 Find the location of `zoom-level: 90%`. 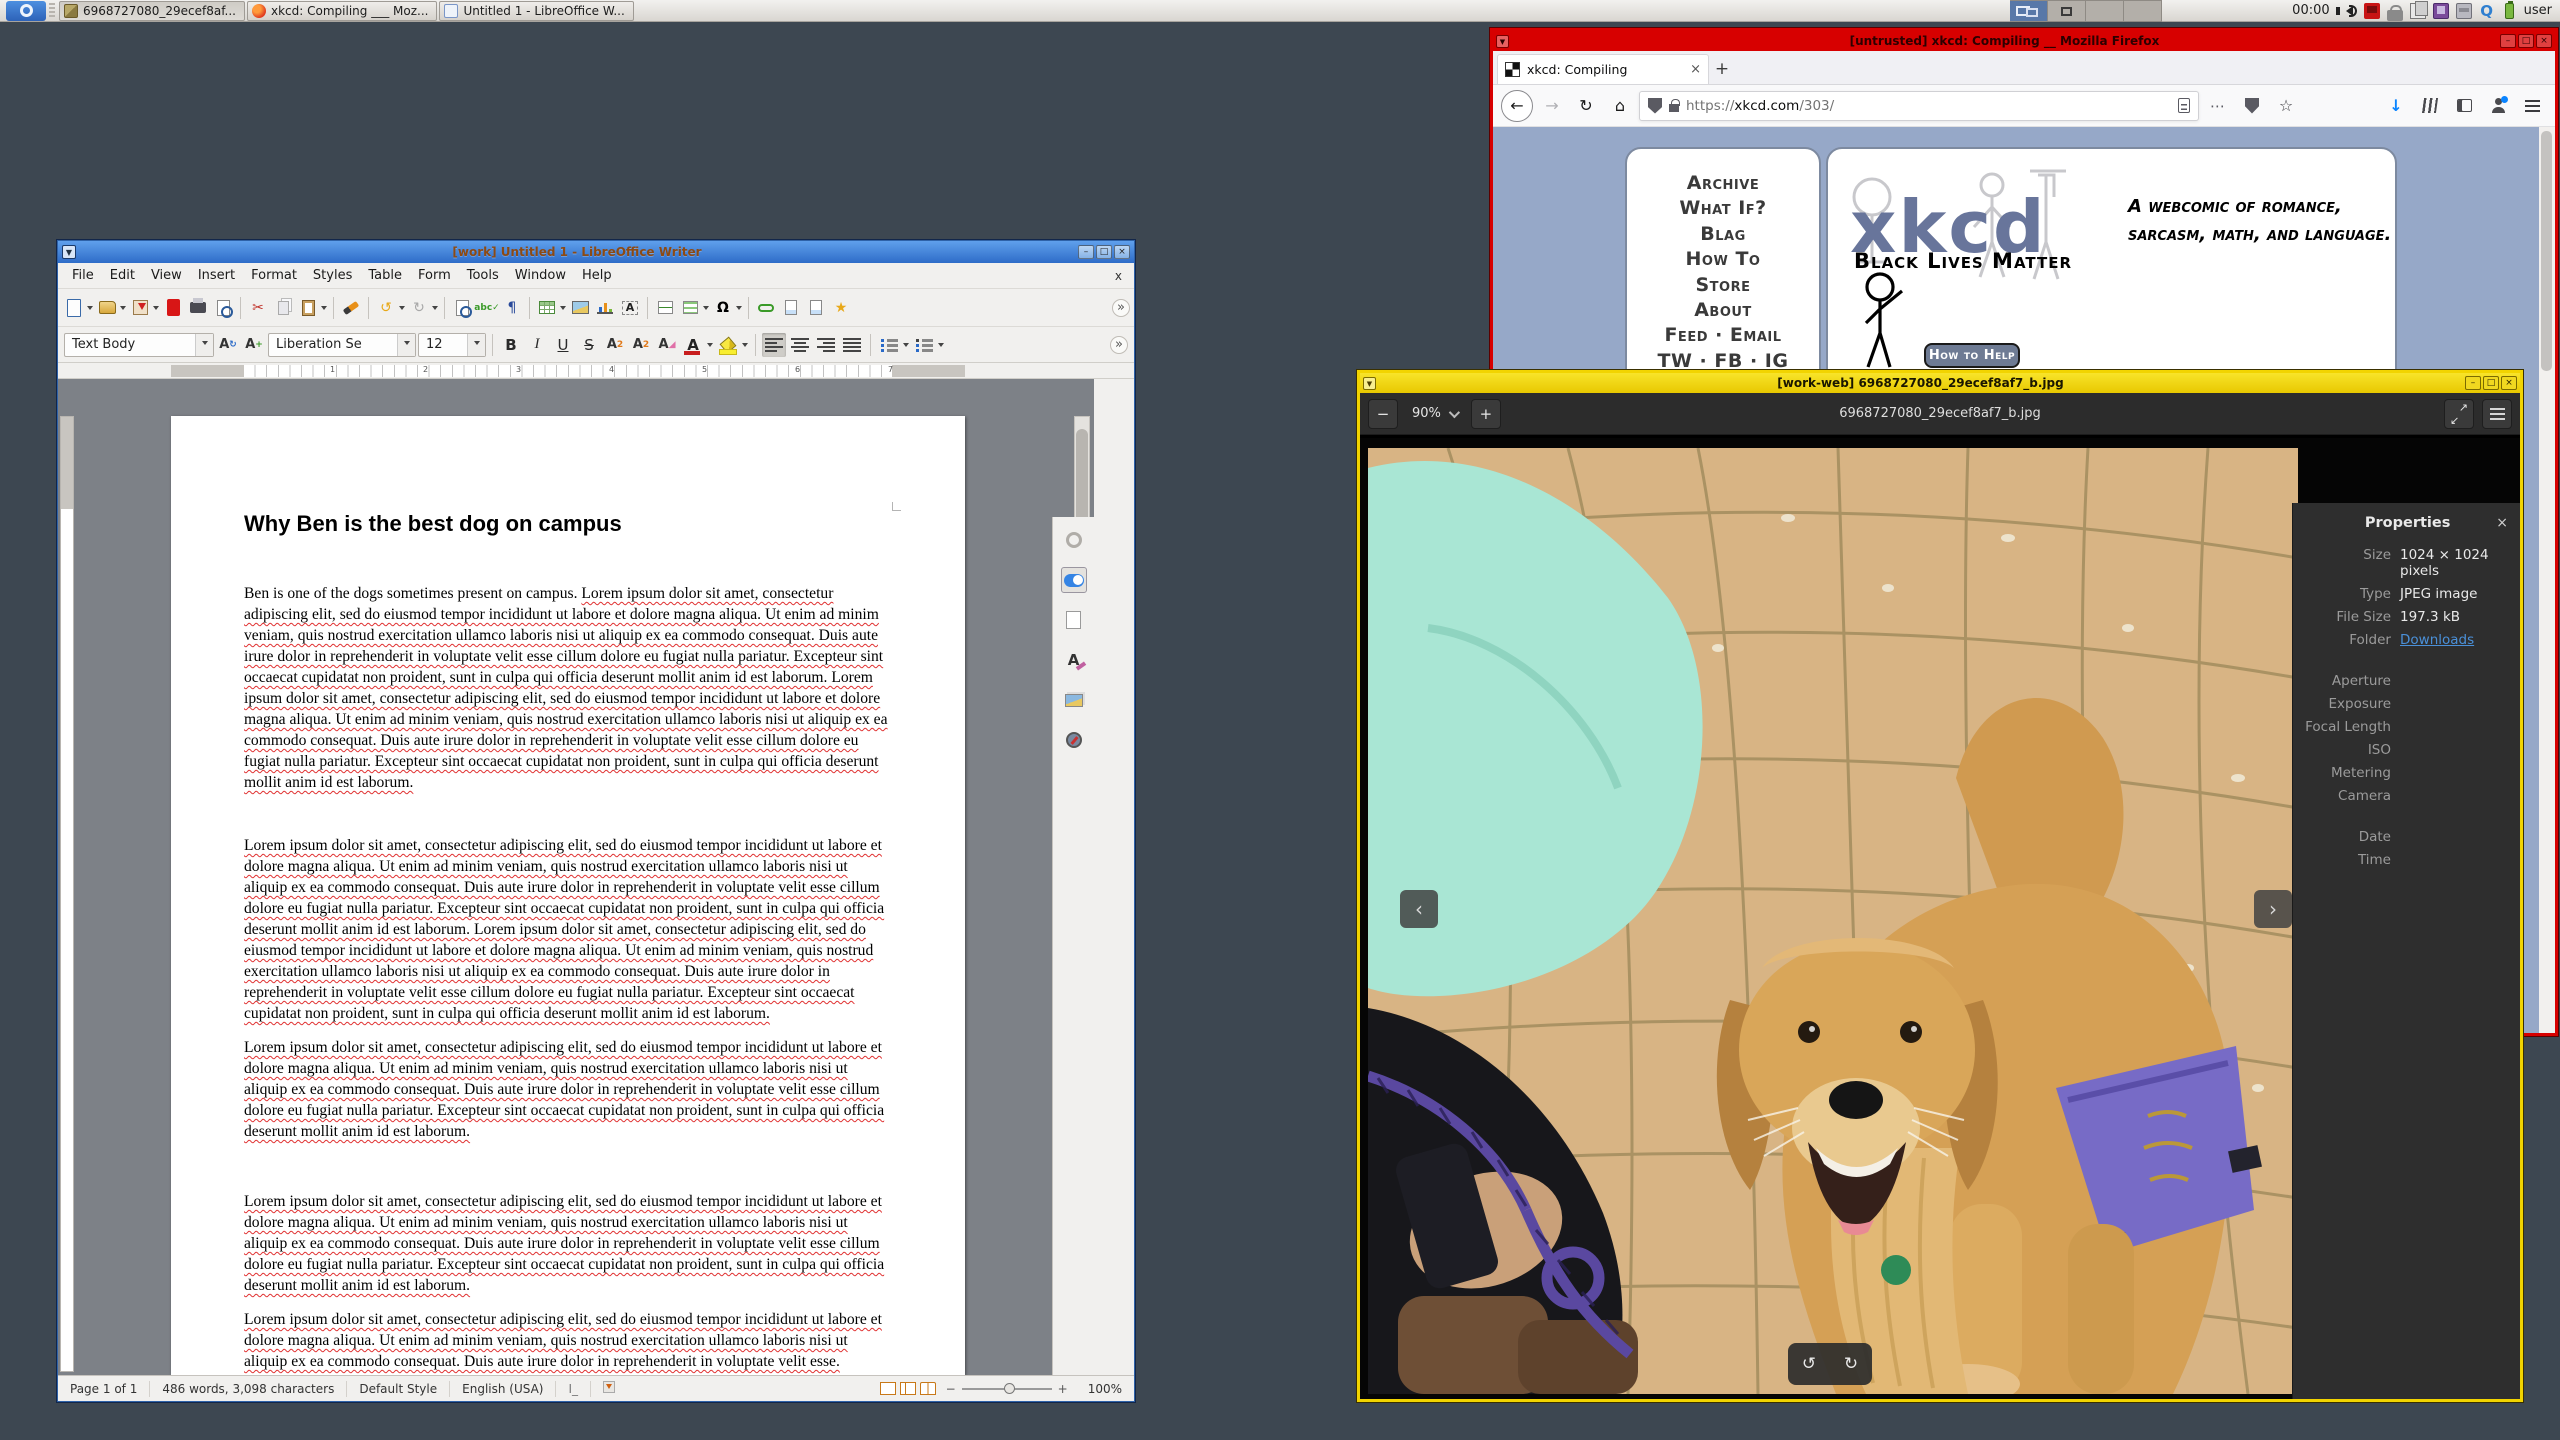

zoom-level: 90% is located at coordinates (1426, 413).